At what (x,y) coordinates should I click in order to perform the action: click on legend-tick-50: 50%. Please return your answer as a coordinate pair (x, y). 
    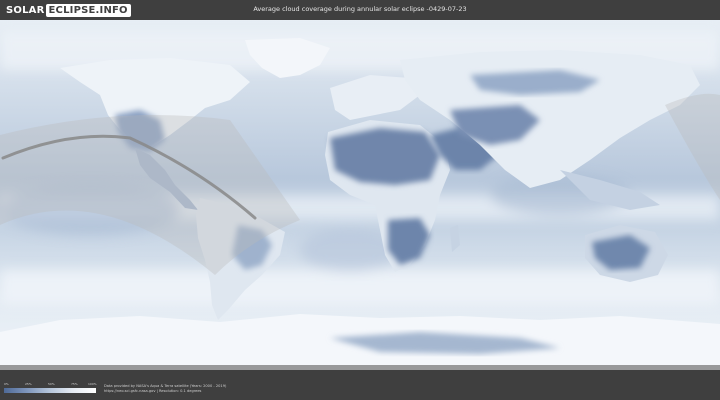
    Looking at the image, I should click on (51, 384).